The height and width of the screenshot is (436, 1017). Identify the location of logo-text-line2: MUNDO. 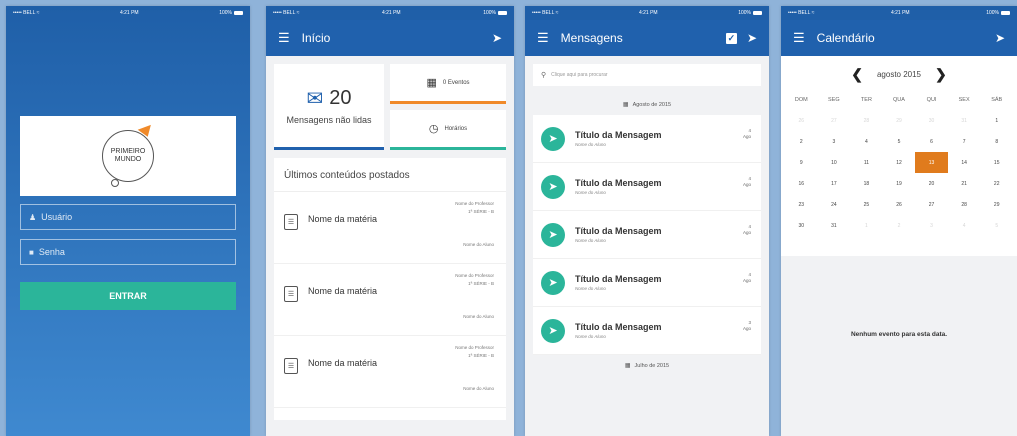
(128, 159).